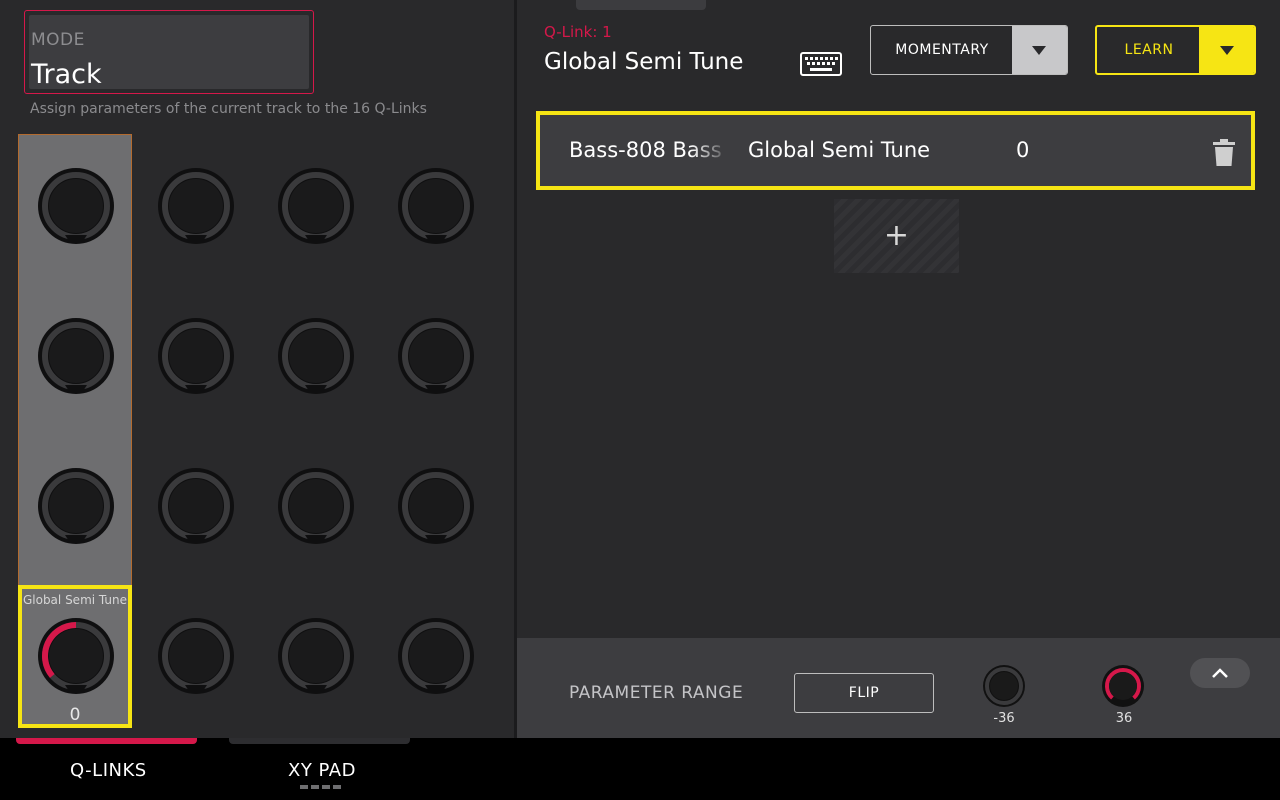 Image resolution: width=1280 pixels, height=800 pixels. What do you see at coordinates (1124, 718) in the screenshot?
I see `range-max-value: 36` at bounding box center [1124, 718].